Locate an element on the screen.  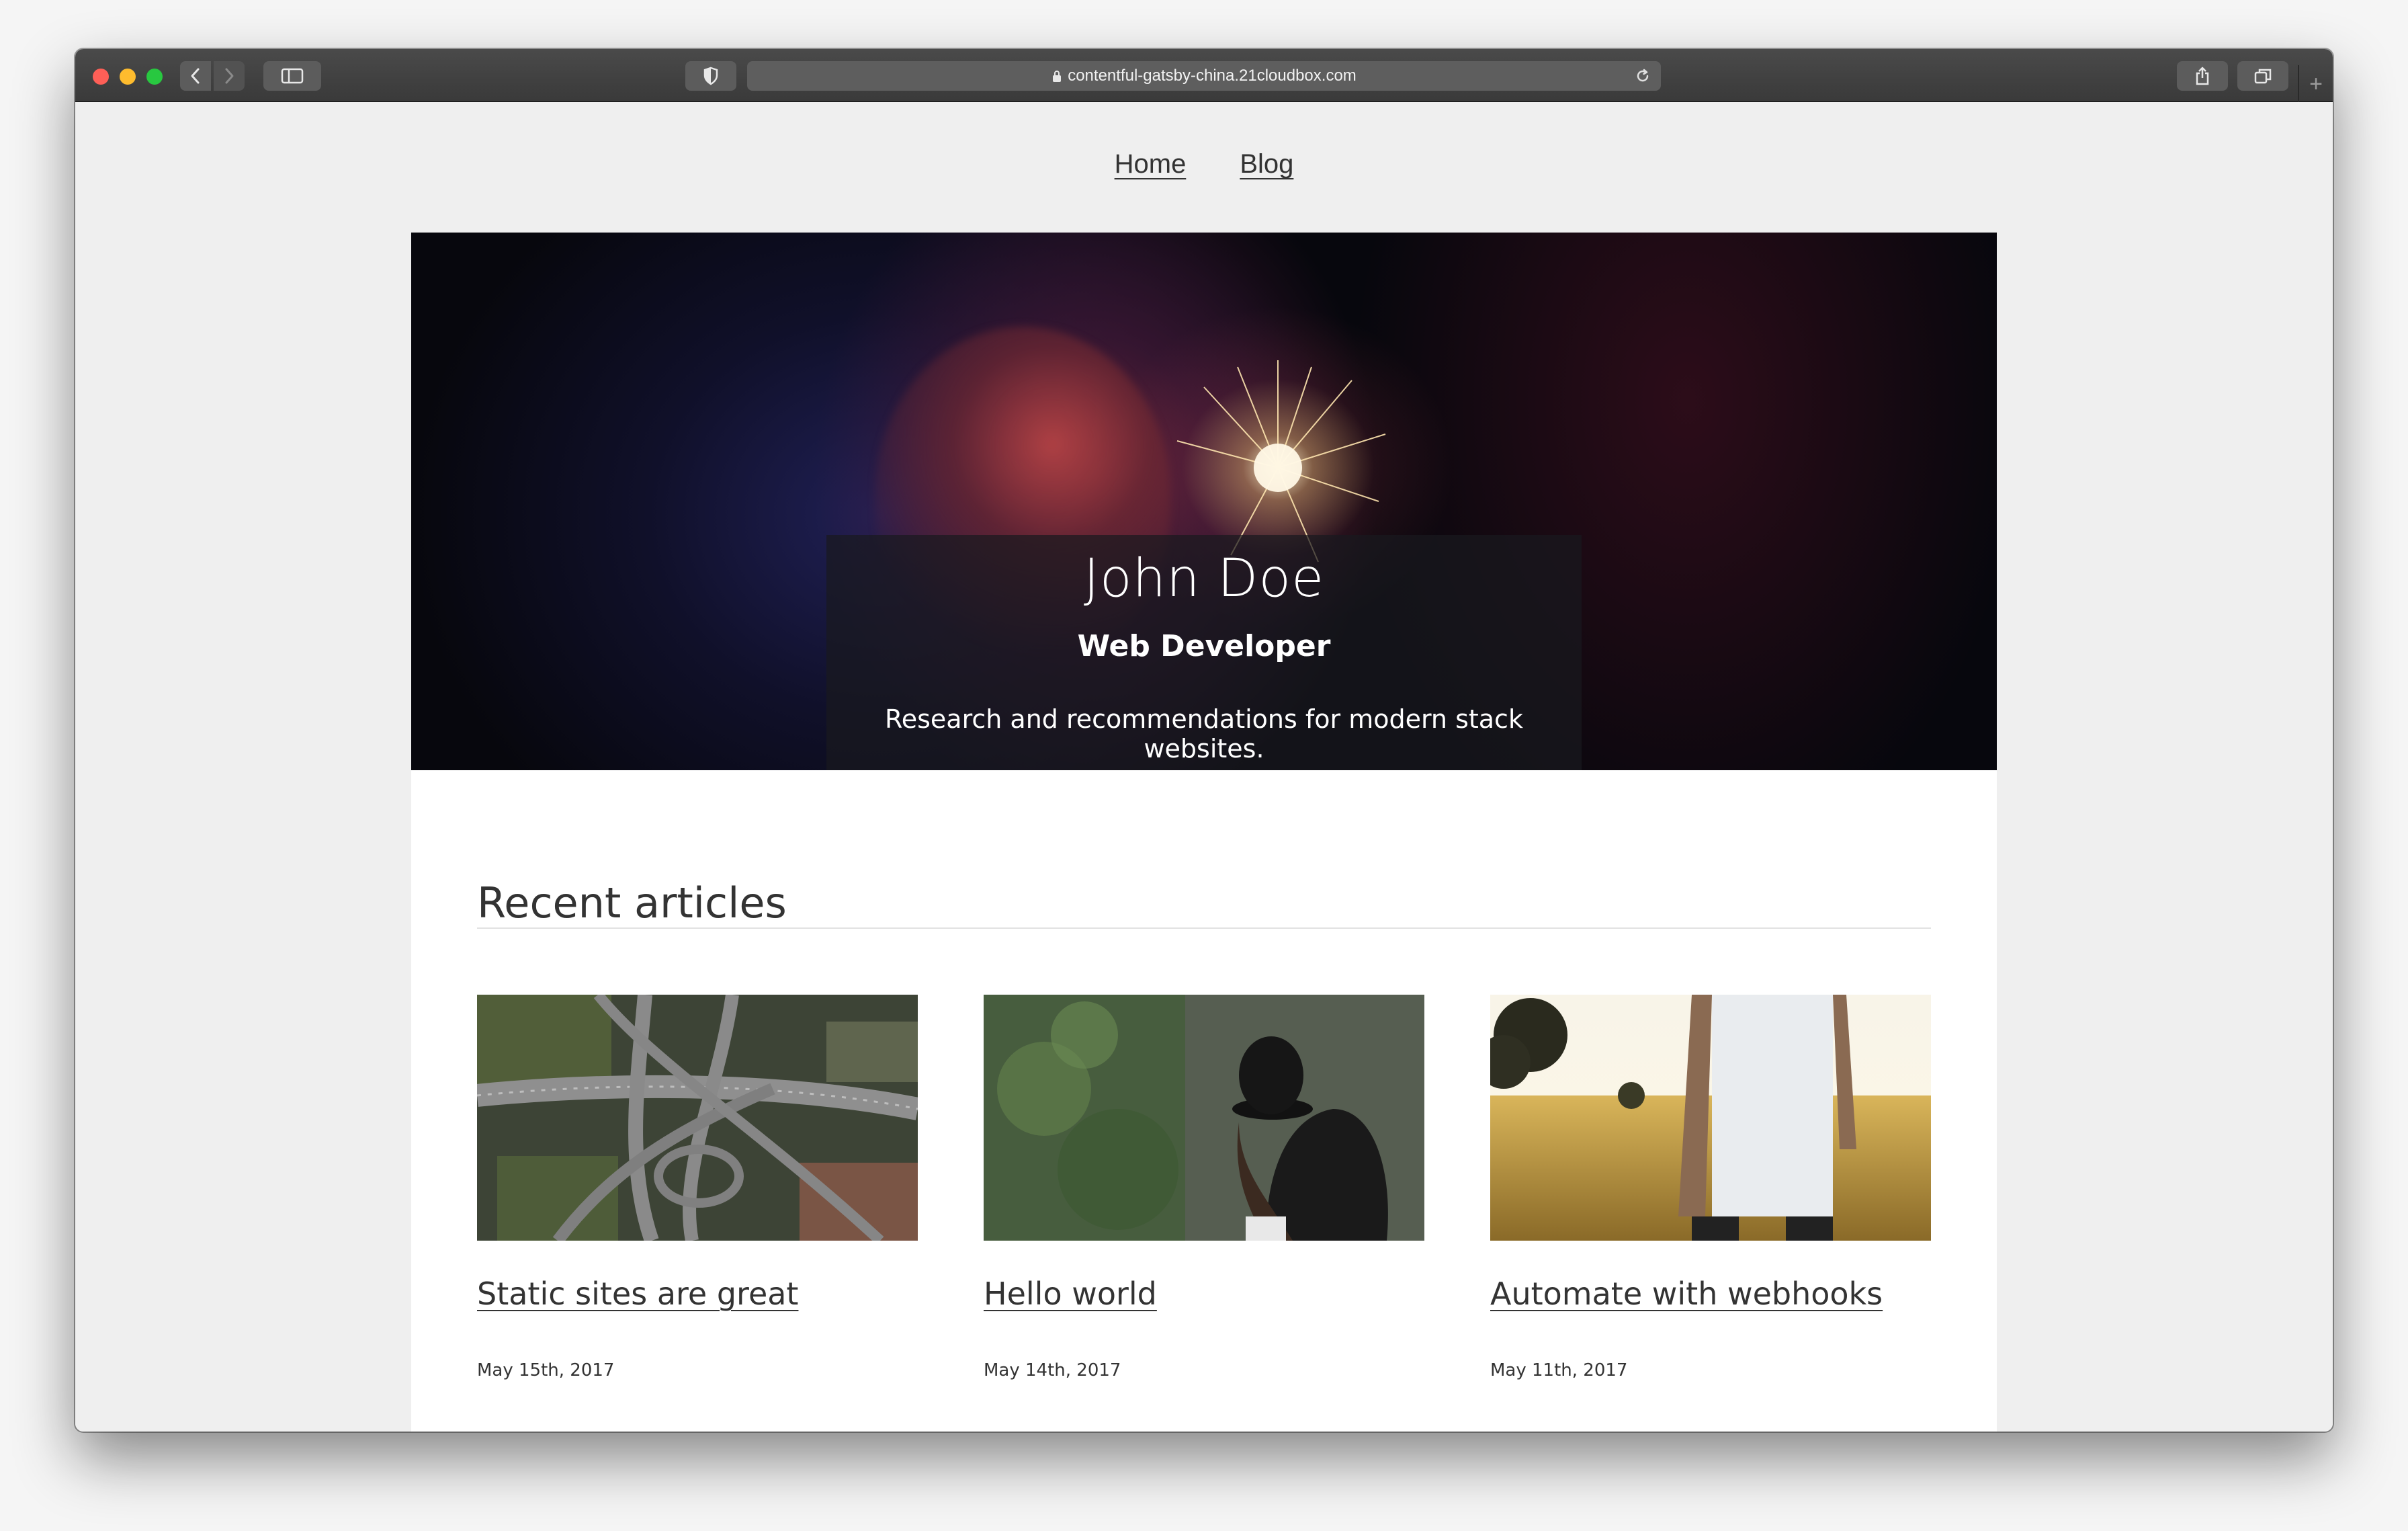
article-title-link: Automate with webhooks is located at coordinates (1686, 1294).